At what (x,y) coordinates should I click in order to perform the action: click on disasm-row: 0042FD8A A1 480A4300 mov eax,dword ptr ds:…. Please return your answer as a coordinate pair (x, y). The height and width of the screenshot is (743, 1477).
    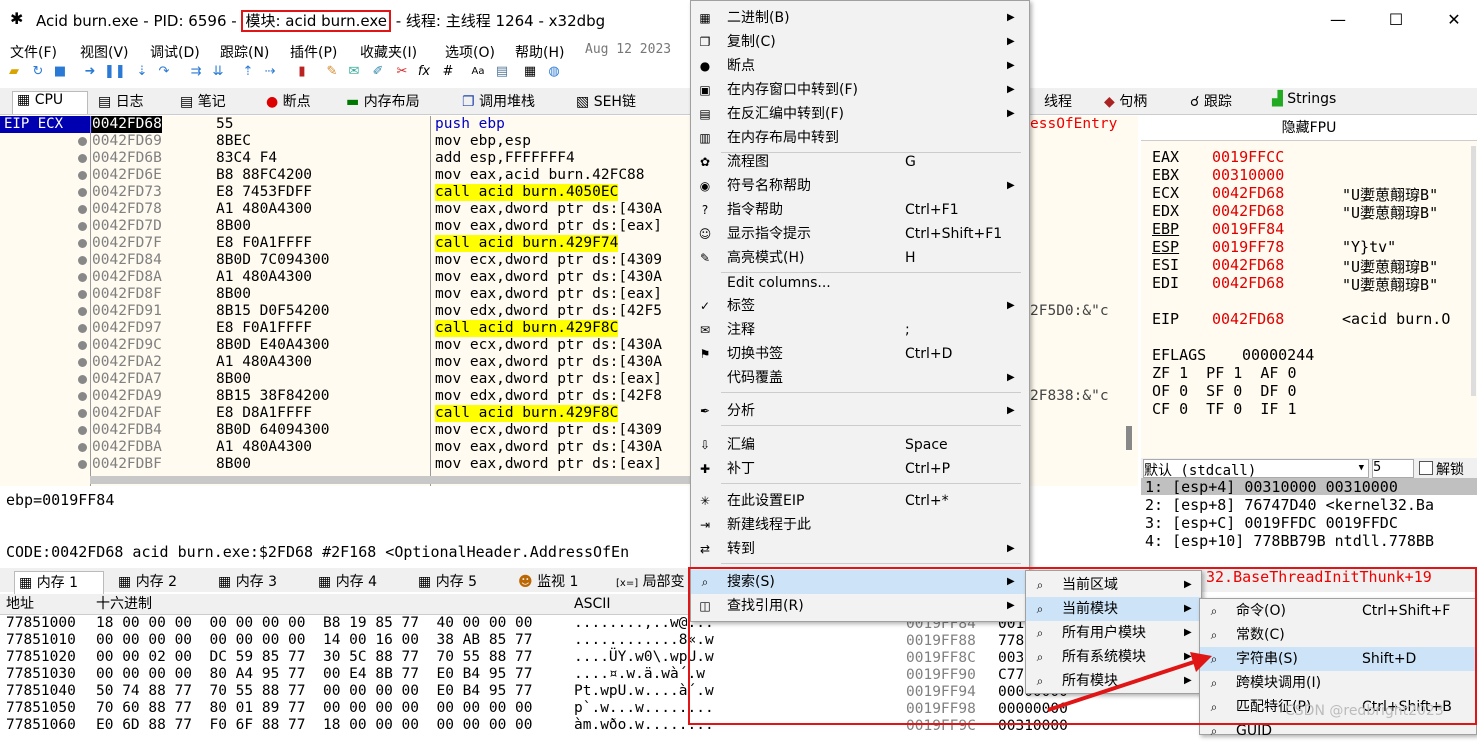
    Looking at the image, I should click on (345, 277).